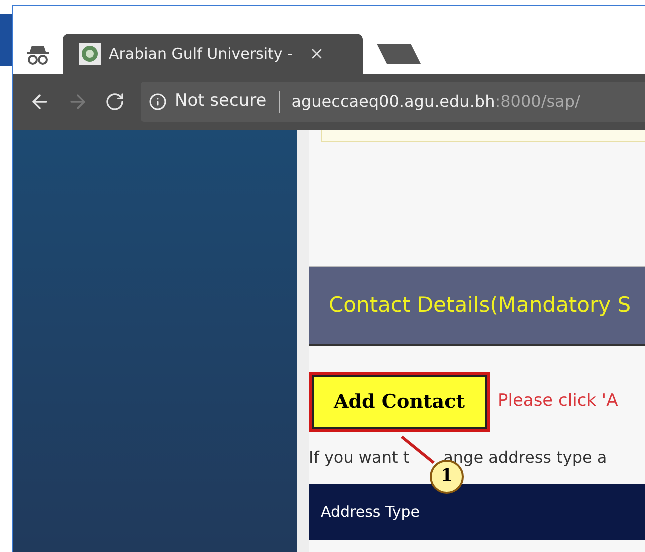  I want to click on window-edge, so click(6, 40).